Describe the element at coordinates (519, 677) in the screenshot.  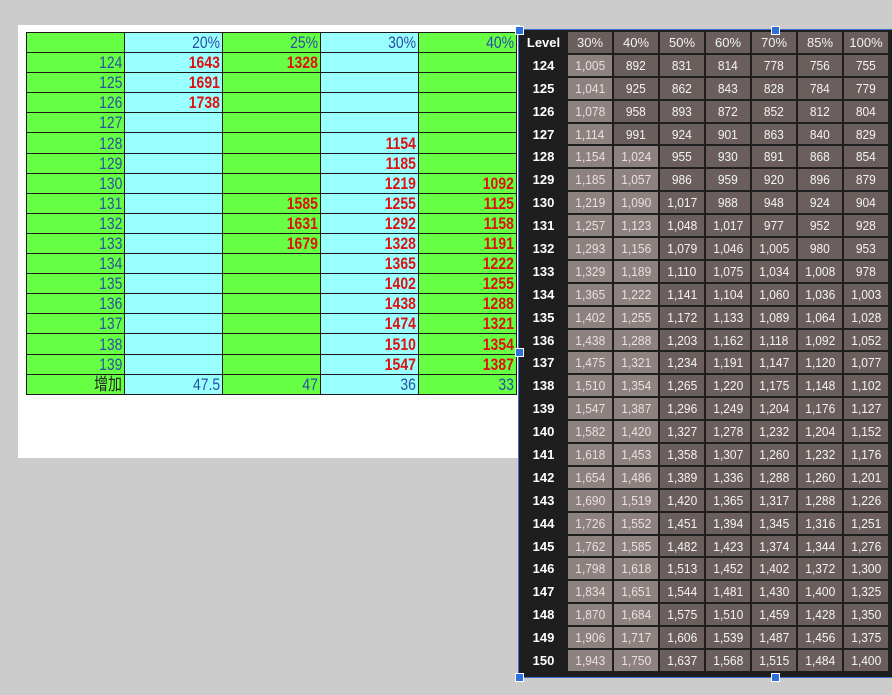
I see `resize-handle-bottom-left` at that location.